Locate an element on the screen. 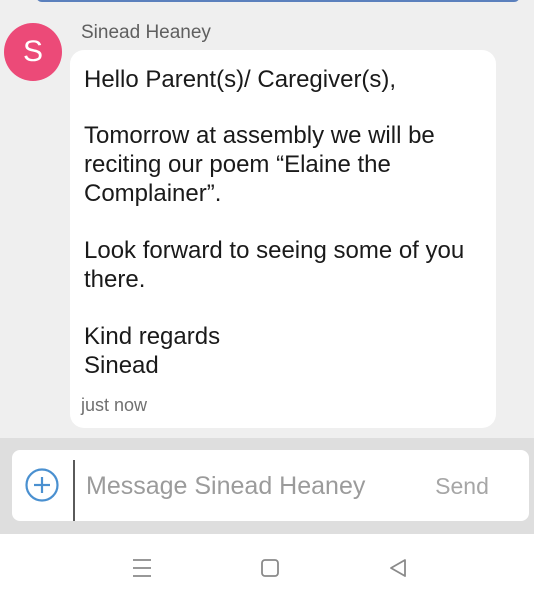  message-timestamp: just now is located at coordinates (114, 405).